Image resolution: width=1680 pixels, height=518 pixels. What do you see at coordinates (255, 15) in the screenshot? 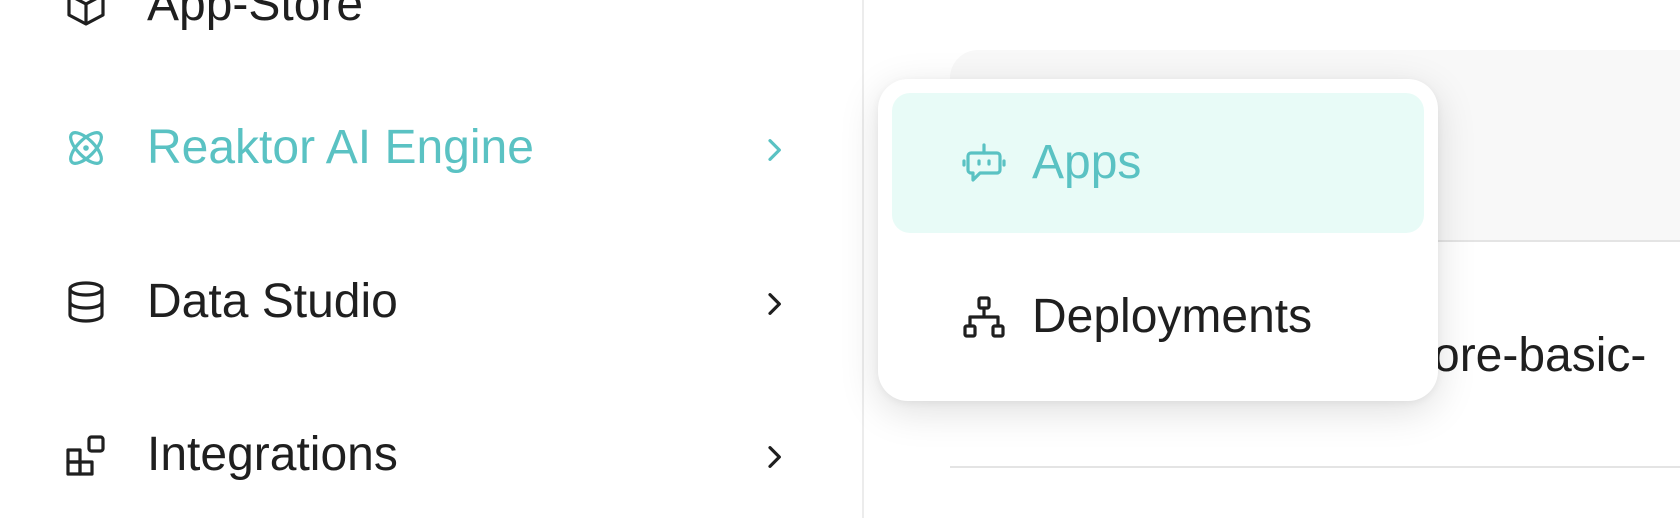
I see `sidebar-item-label: App-Store` at bounding box center [255, 15].